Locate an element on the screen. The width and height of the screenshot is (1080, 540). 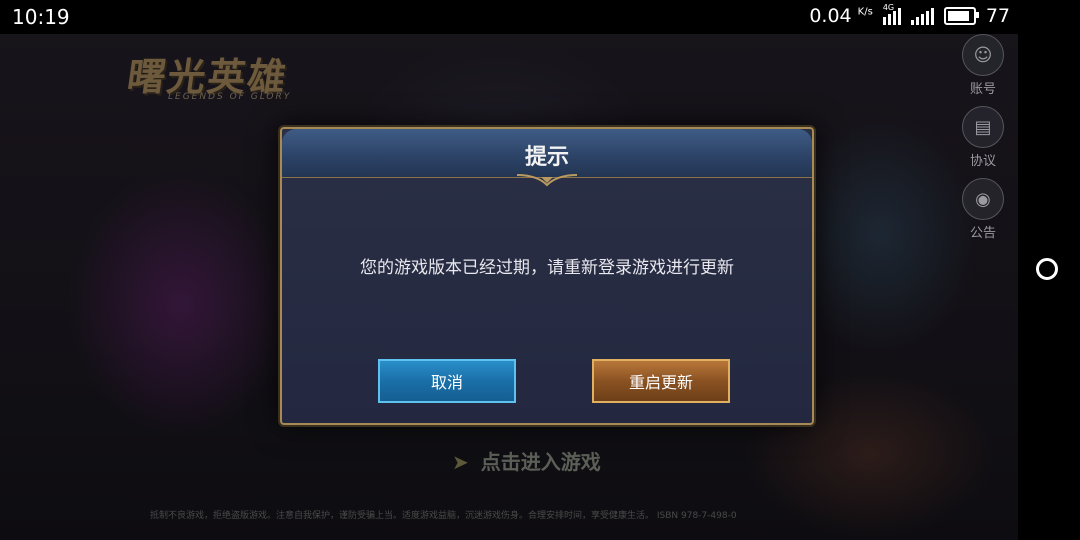
status-time: 10:19 is located at coordinates (41, 17).